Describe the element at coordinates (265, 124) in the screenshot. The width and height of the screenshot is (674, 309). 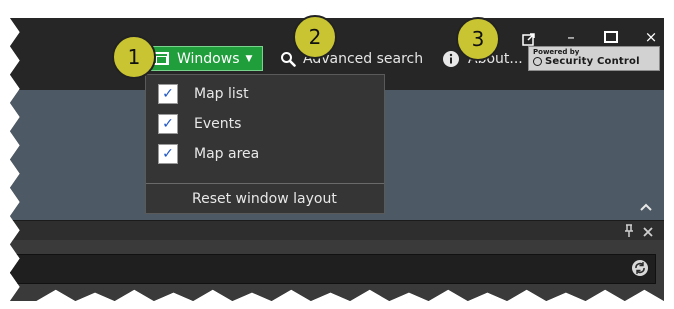
I see `menu-item-events: ✓ Events` at that location.